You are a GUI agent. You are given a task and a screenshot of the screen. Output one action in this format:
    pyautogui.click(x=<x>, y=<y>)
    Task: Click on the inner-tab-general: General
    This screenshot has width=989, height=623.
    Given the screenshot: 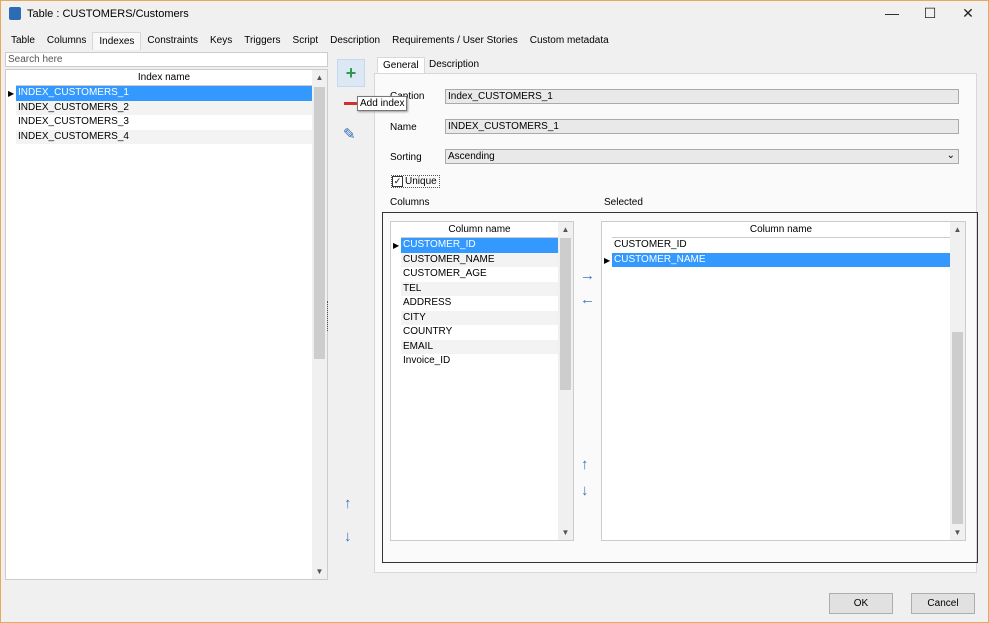 What is the action you would take?
    pyautogui.click(x=401, y=65)
    